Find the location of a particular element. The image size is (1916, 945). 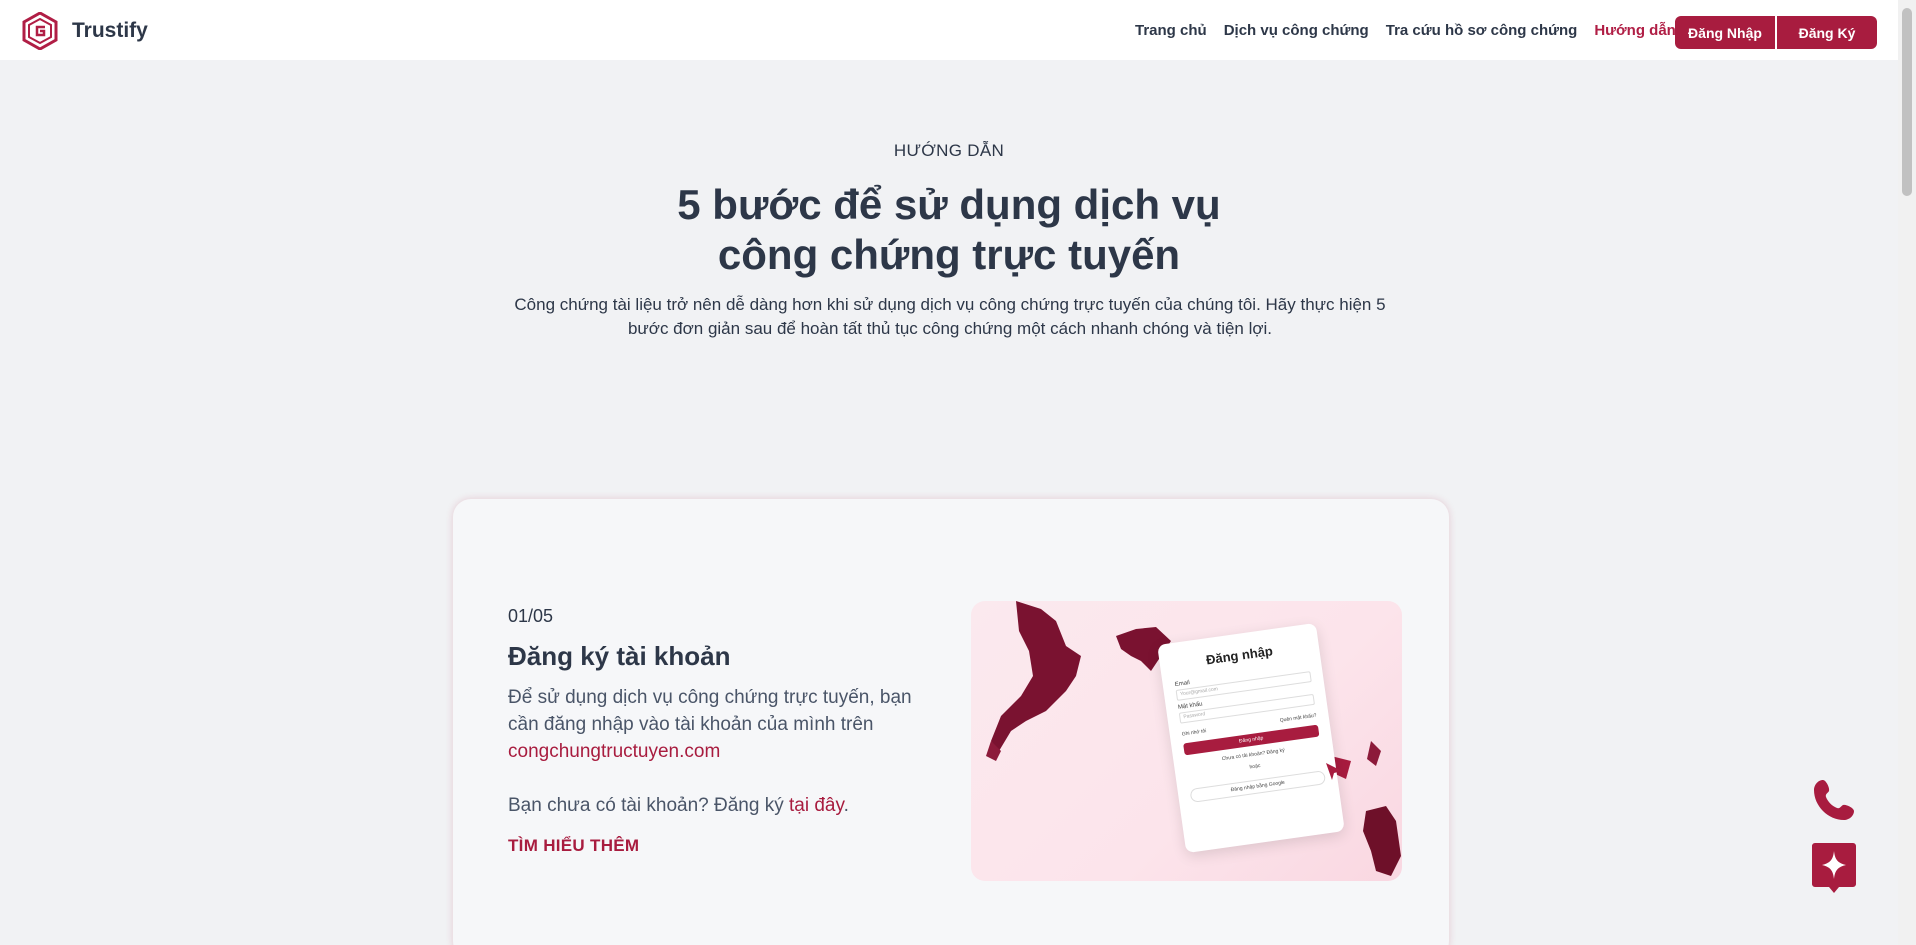

brand-name: Trustify is located at coordinates (110, 30).